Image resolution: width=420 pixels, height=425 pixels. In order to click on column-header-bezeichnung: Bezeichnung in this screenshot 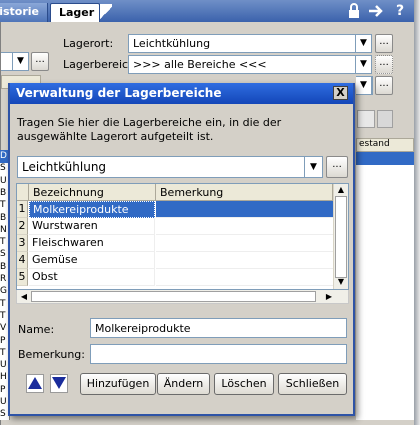, I will do `click(92, 192)`.